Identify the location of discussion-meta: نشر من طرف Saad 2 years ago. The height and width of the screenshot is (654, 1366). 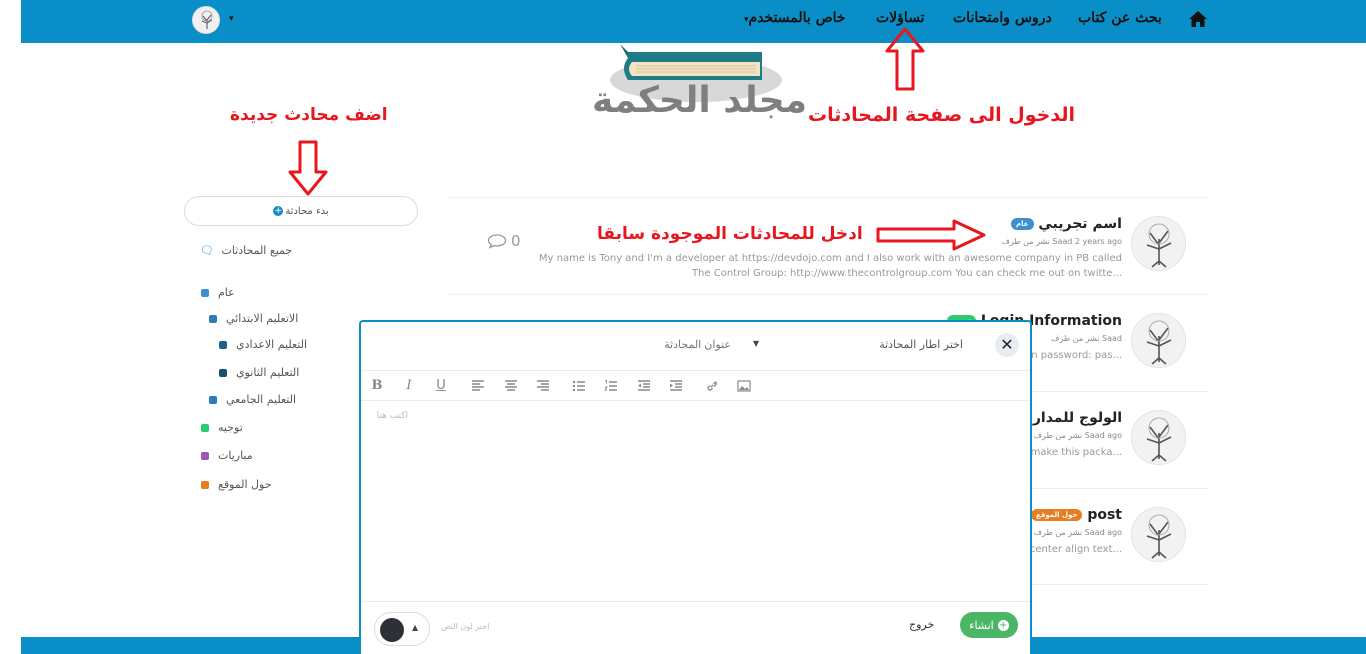
(1061, 241).